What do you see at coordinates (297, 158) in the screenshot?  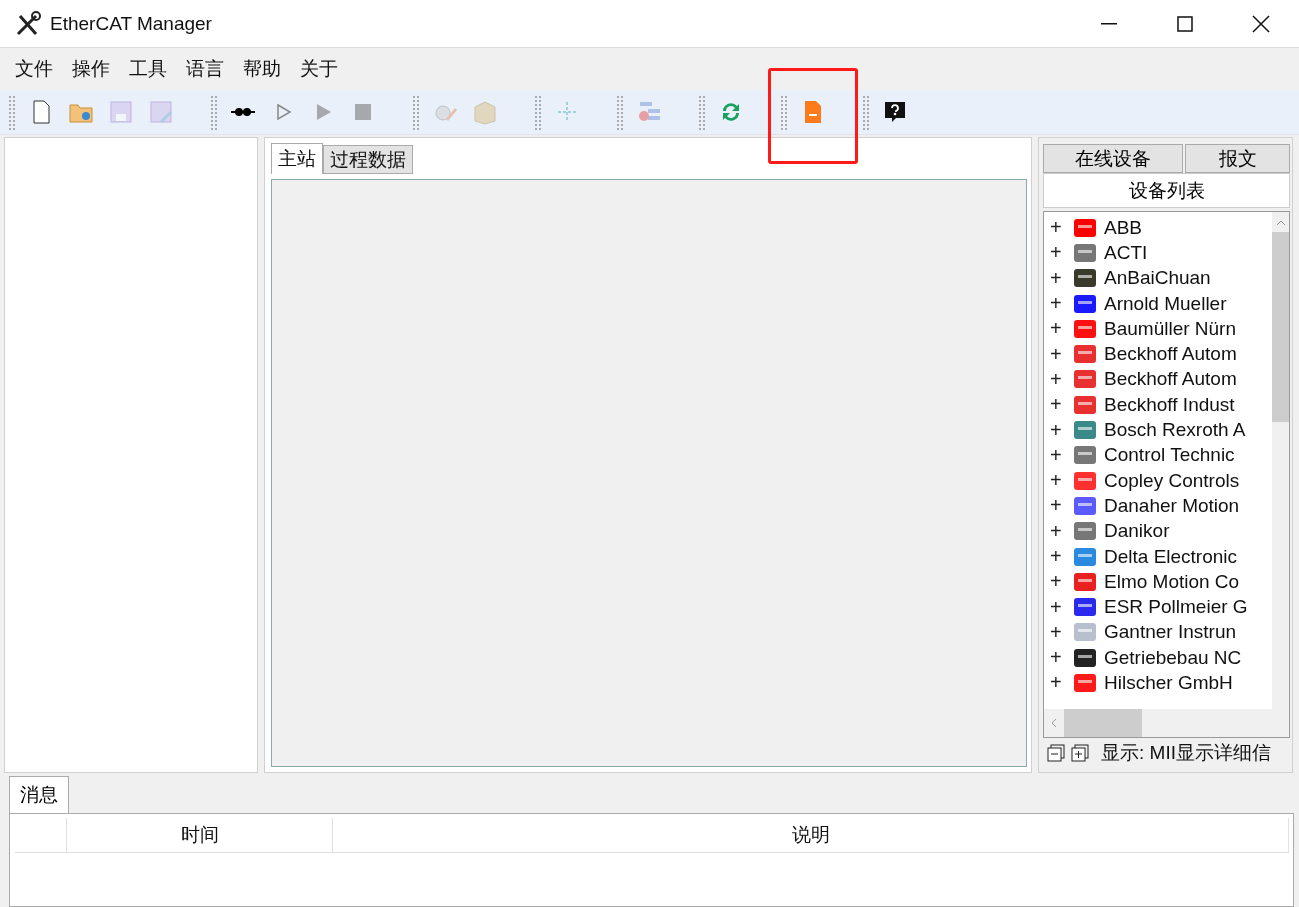 I see `tab: 主站` at bounding box center [297, 158].